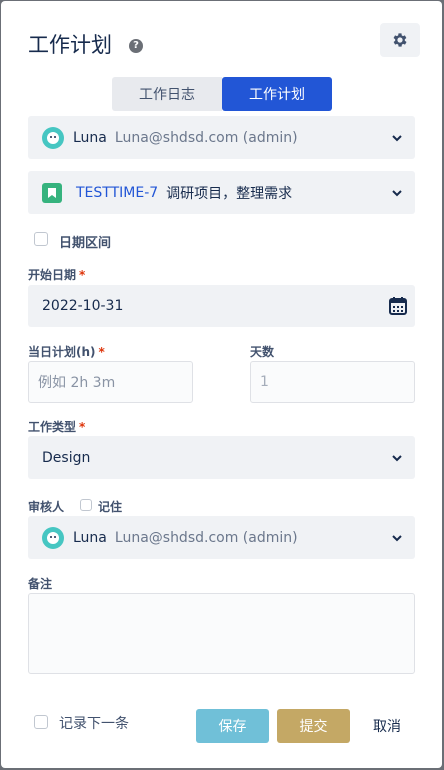 The image size is (444, 770). Describe the element at coordinates (221, 306) in the screenshot. I see `start-date-input: 2022-10-31` at that location.